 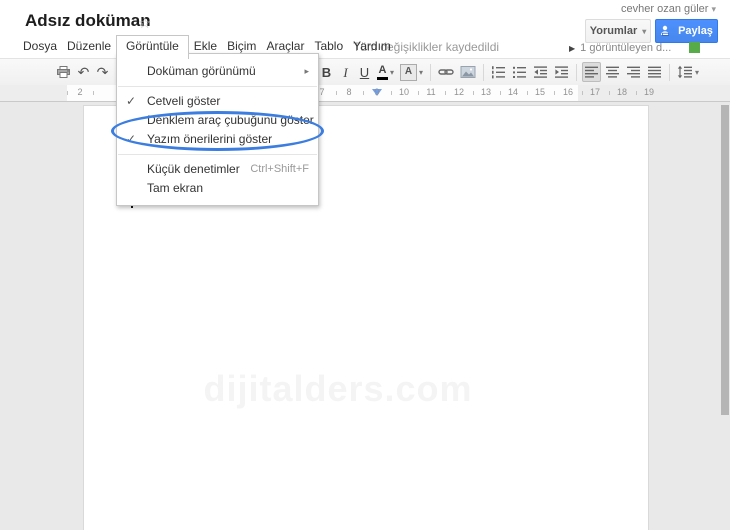 I want to click on share-button: Paylaş, so click(x=686, y=31).